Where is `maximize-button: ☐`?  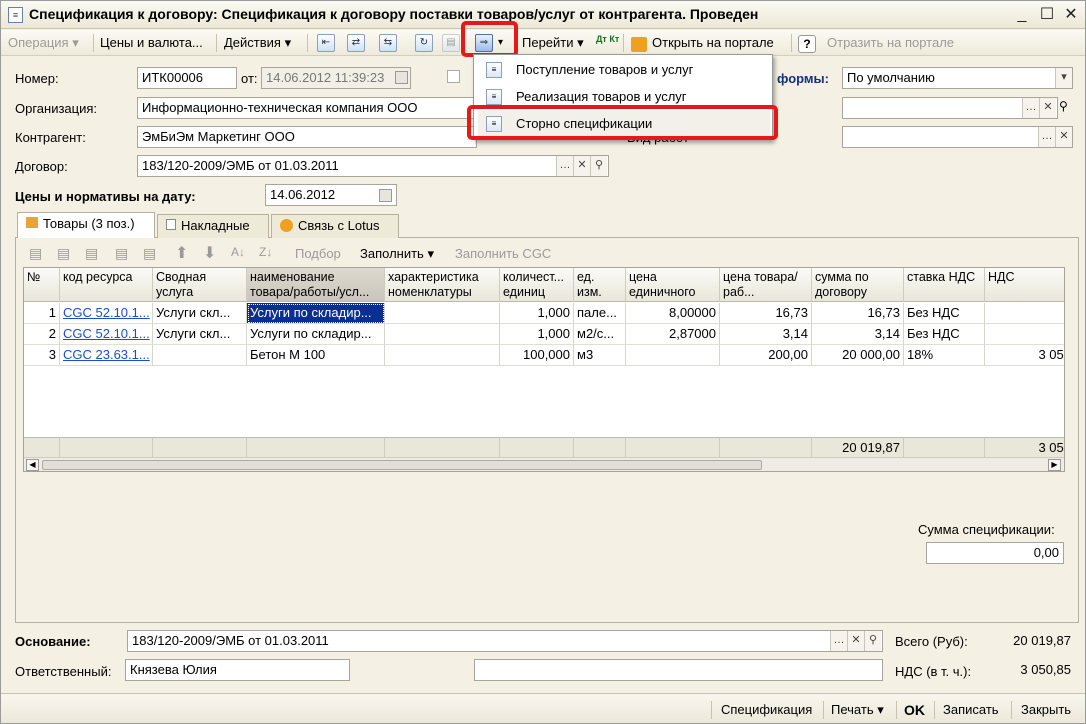
maximize-button: ☐ is located at coordinates (1047, 15).